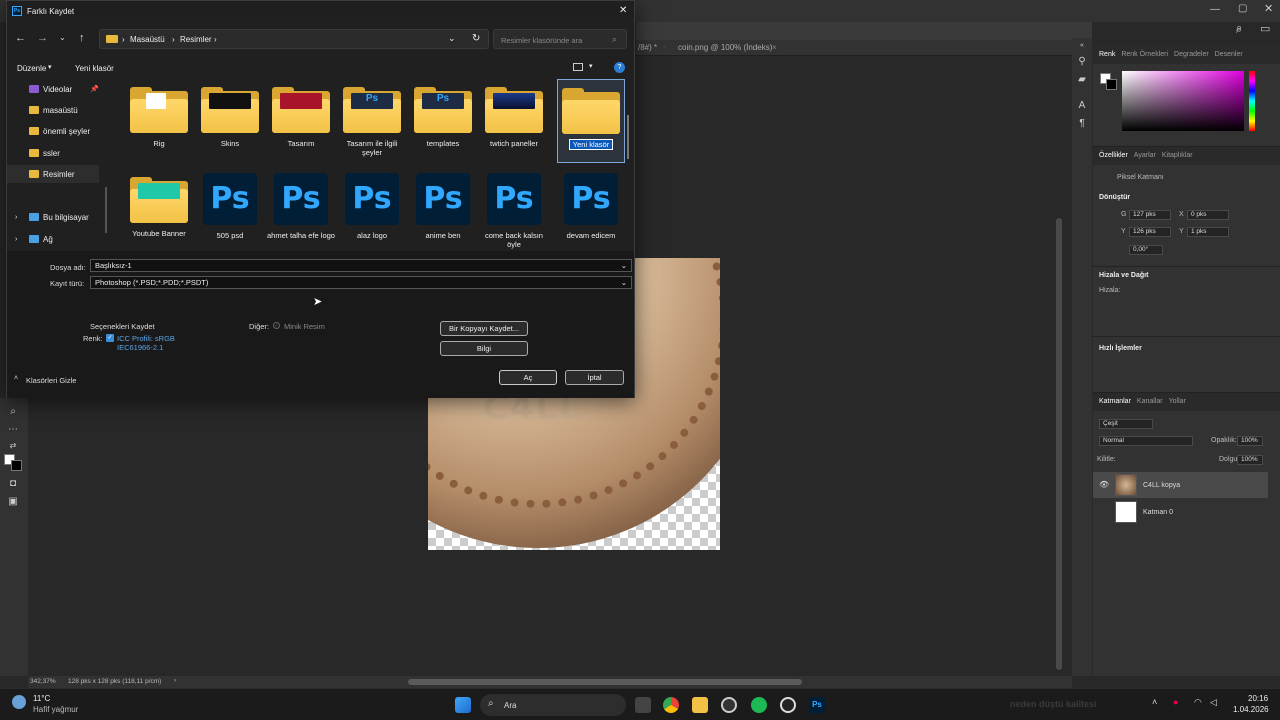  Describe the element at coordinates (51, 380) in the screenshot. I see `hide-folders-link: Klasörleri Gizle` at that location.